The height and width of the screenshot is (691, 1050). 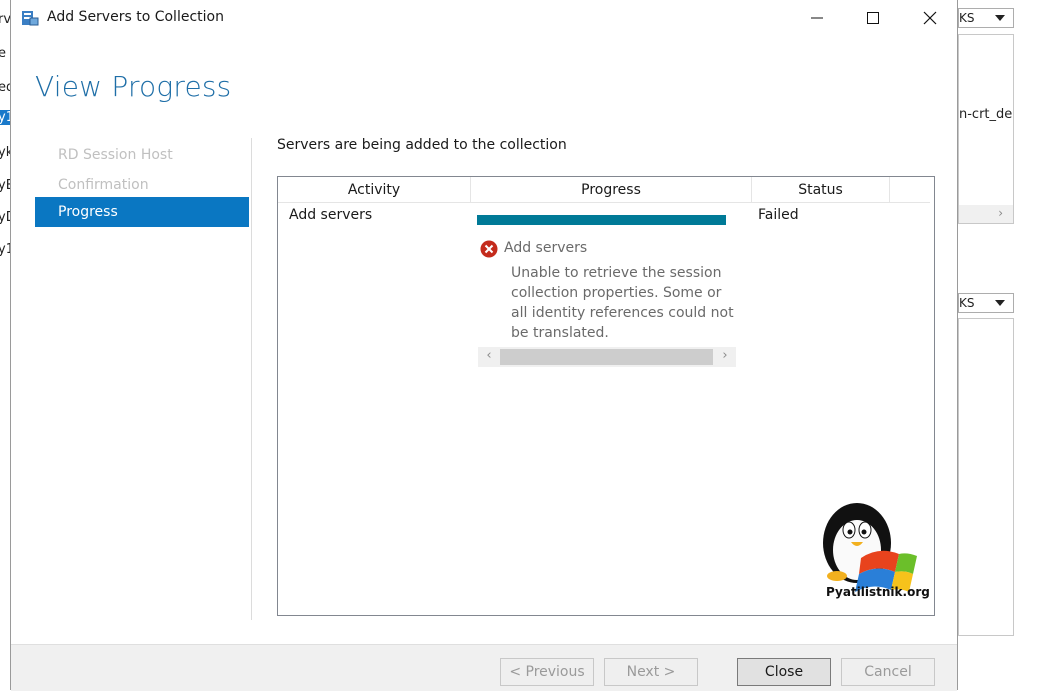 I want to click on horizontal-scrollbar: ‹ ›, so click(x=607, y=357).